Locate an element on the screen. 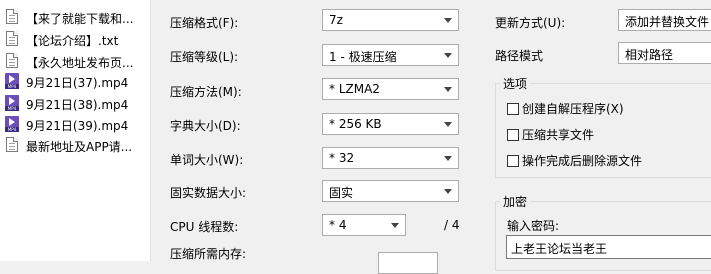 This screenshot has width=711, height=274. method-label: 压缩方法(M): is located at coordinates (206, 92).